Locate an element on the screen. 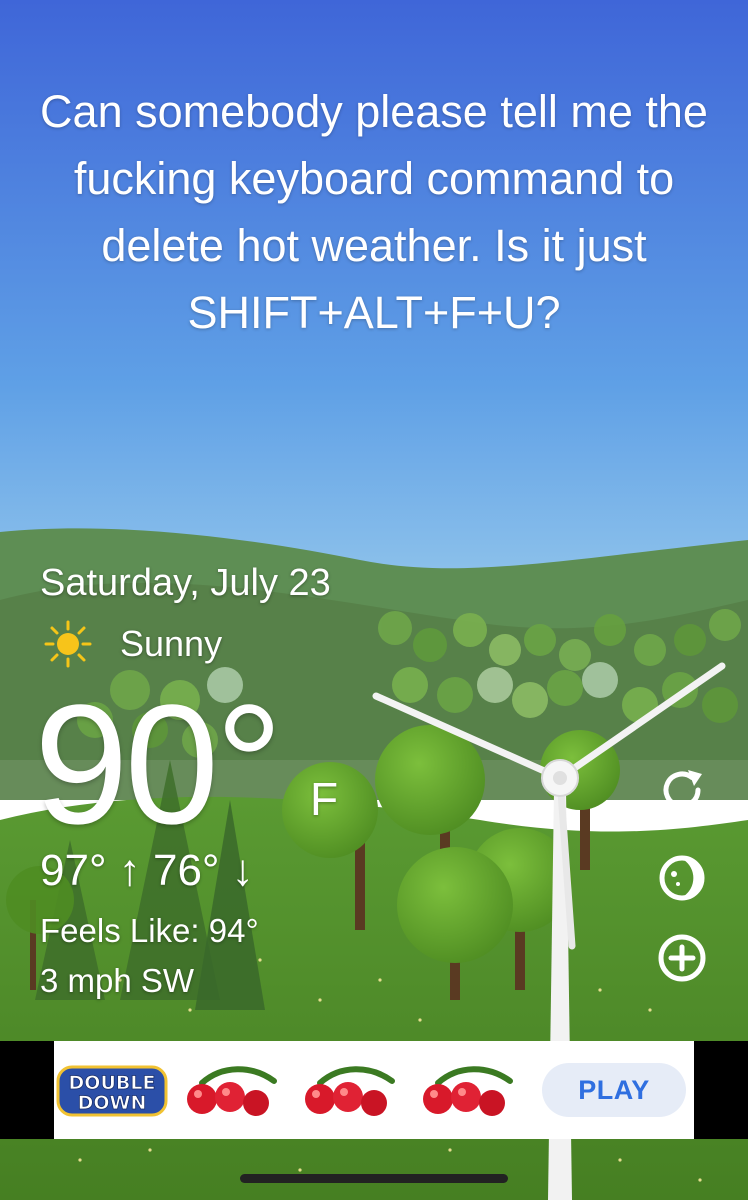  feels-like-label: Feels Like: 94° is located at coordinates (149, 930).